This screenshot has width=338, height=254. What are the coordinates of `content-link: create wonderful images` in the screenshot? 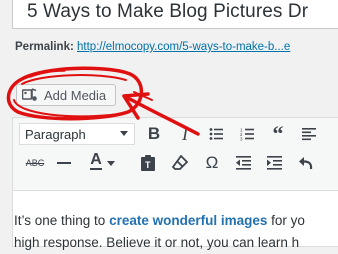 It's located at (188, 220).